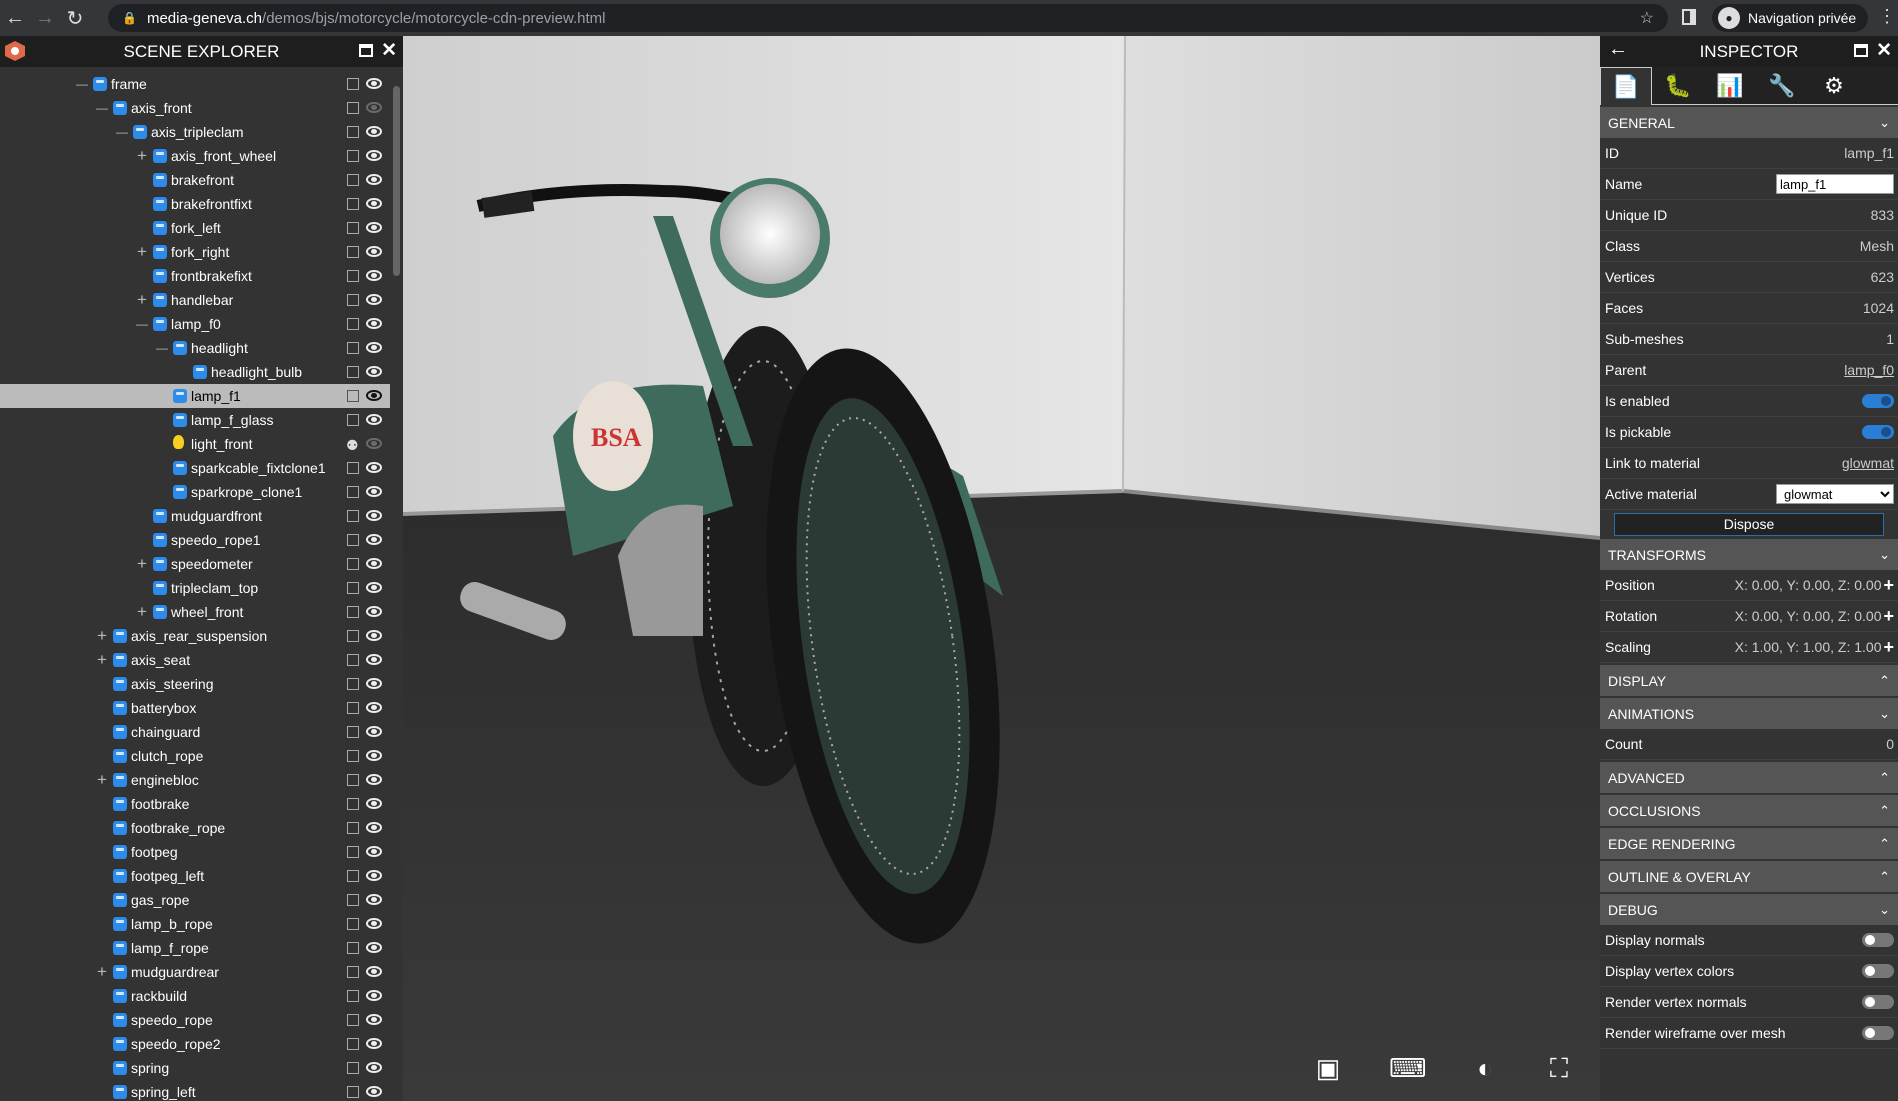 Image resolution: width=1898 pixels, height=1101 pixels. What do you see at coordinates (195, 1044) in the screenshot?
I see `tree-item: speedo_rope2` at bounding box center [195, 1044].